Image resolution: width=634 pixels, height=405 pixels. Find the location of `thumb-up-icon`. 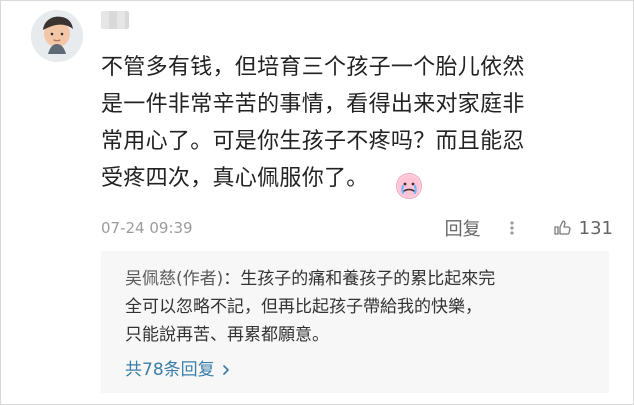

thumb-up-icon is located at coordinates (562, 227).